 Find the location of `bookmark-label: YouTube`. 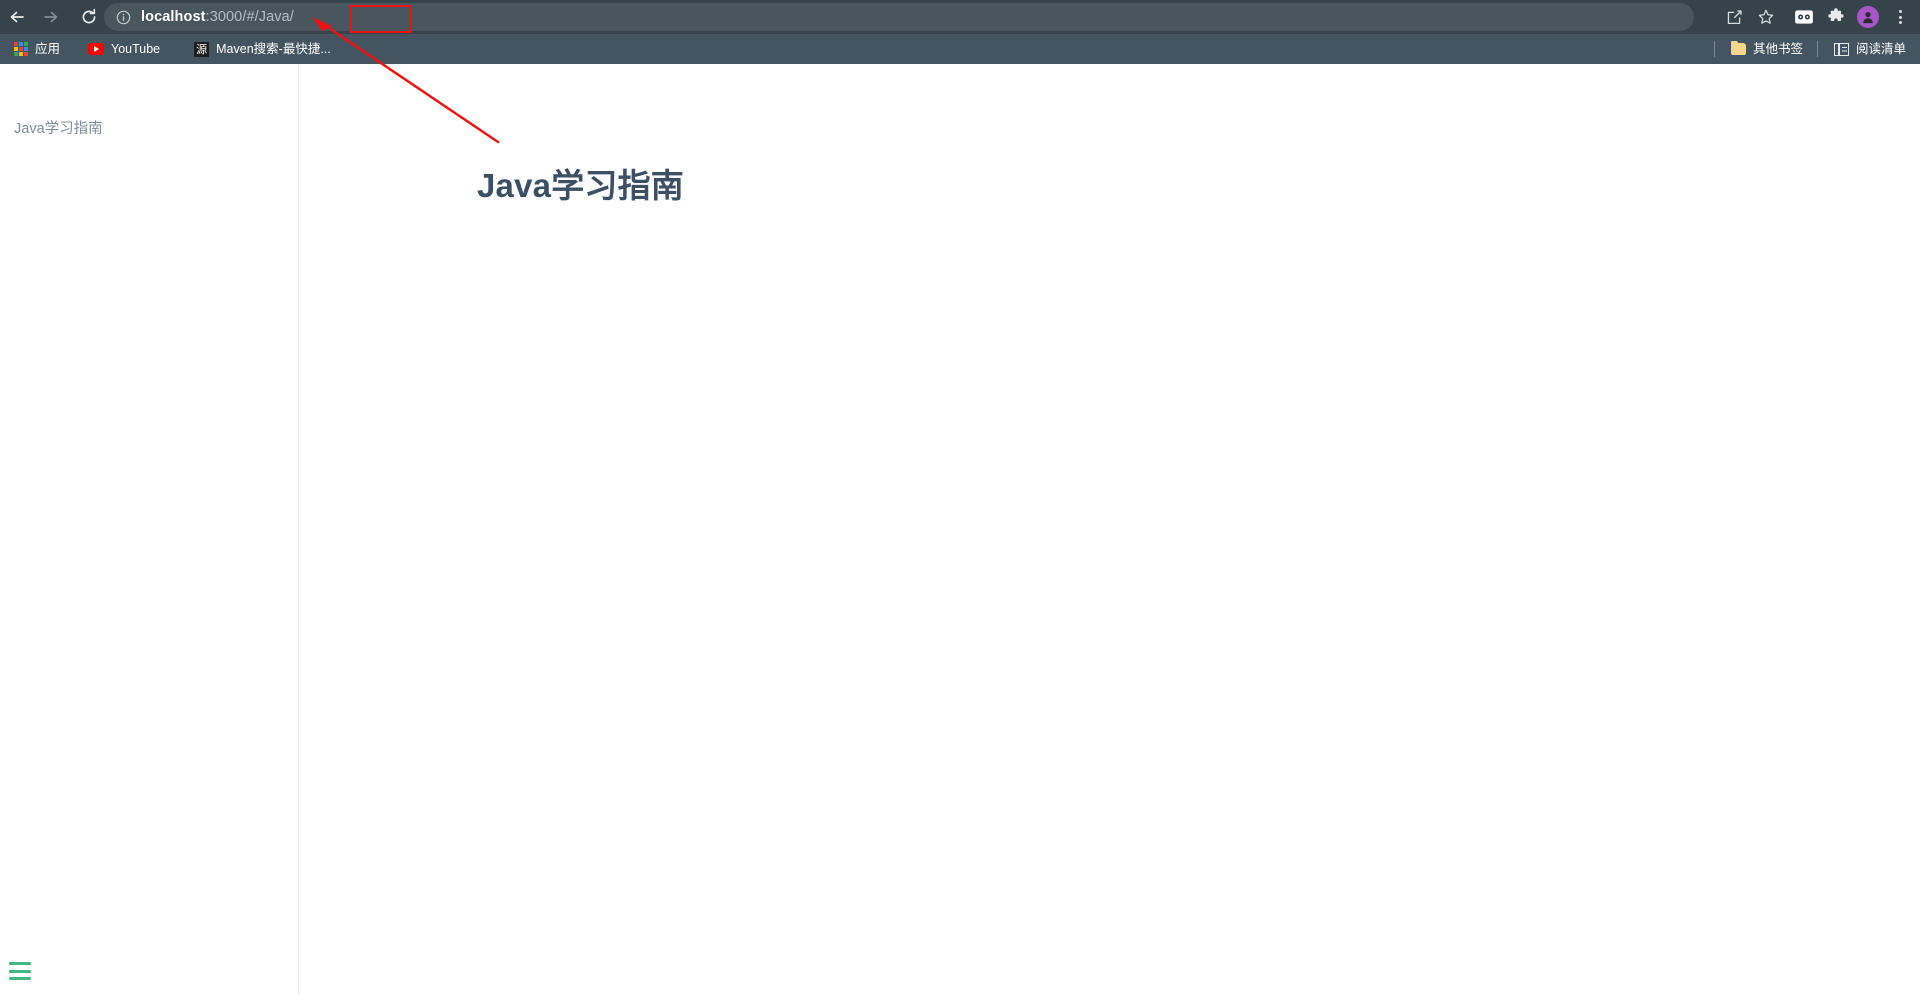

bookmark-label: YouTube is located at coordinates (136, 48).